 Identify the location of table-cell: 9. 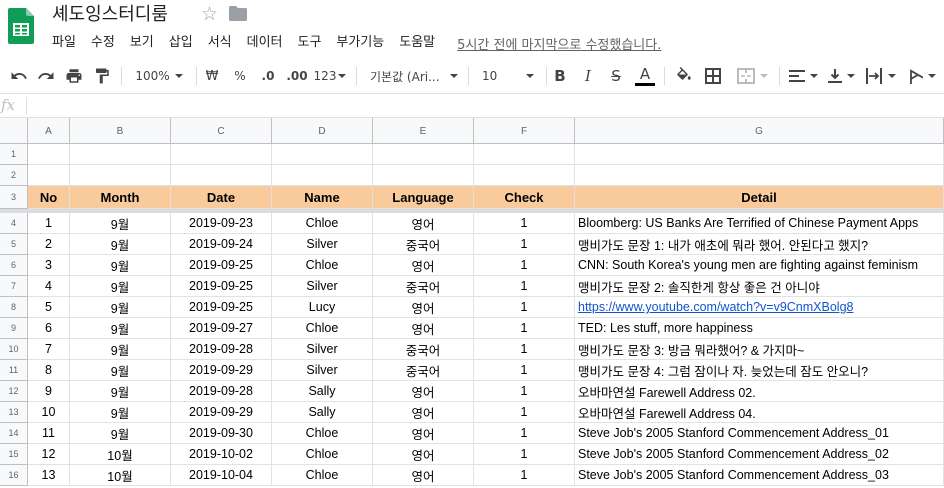
(49, 391).